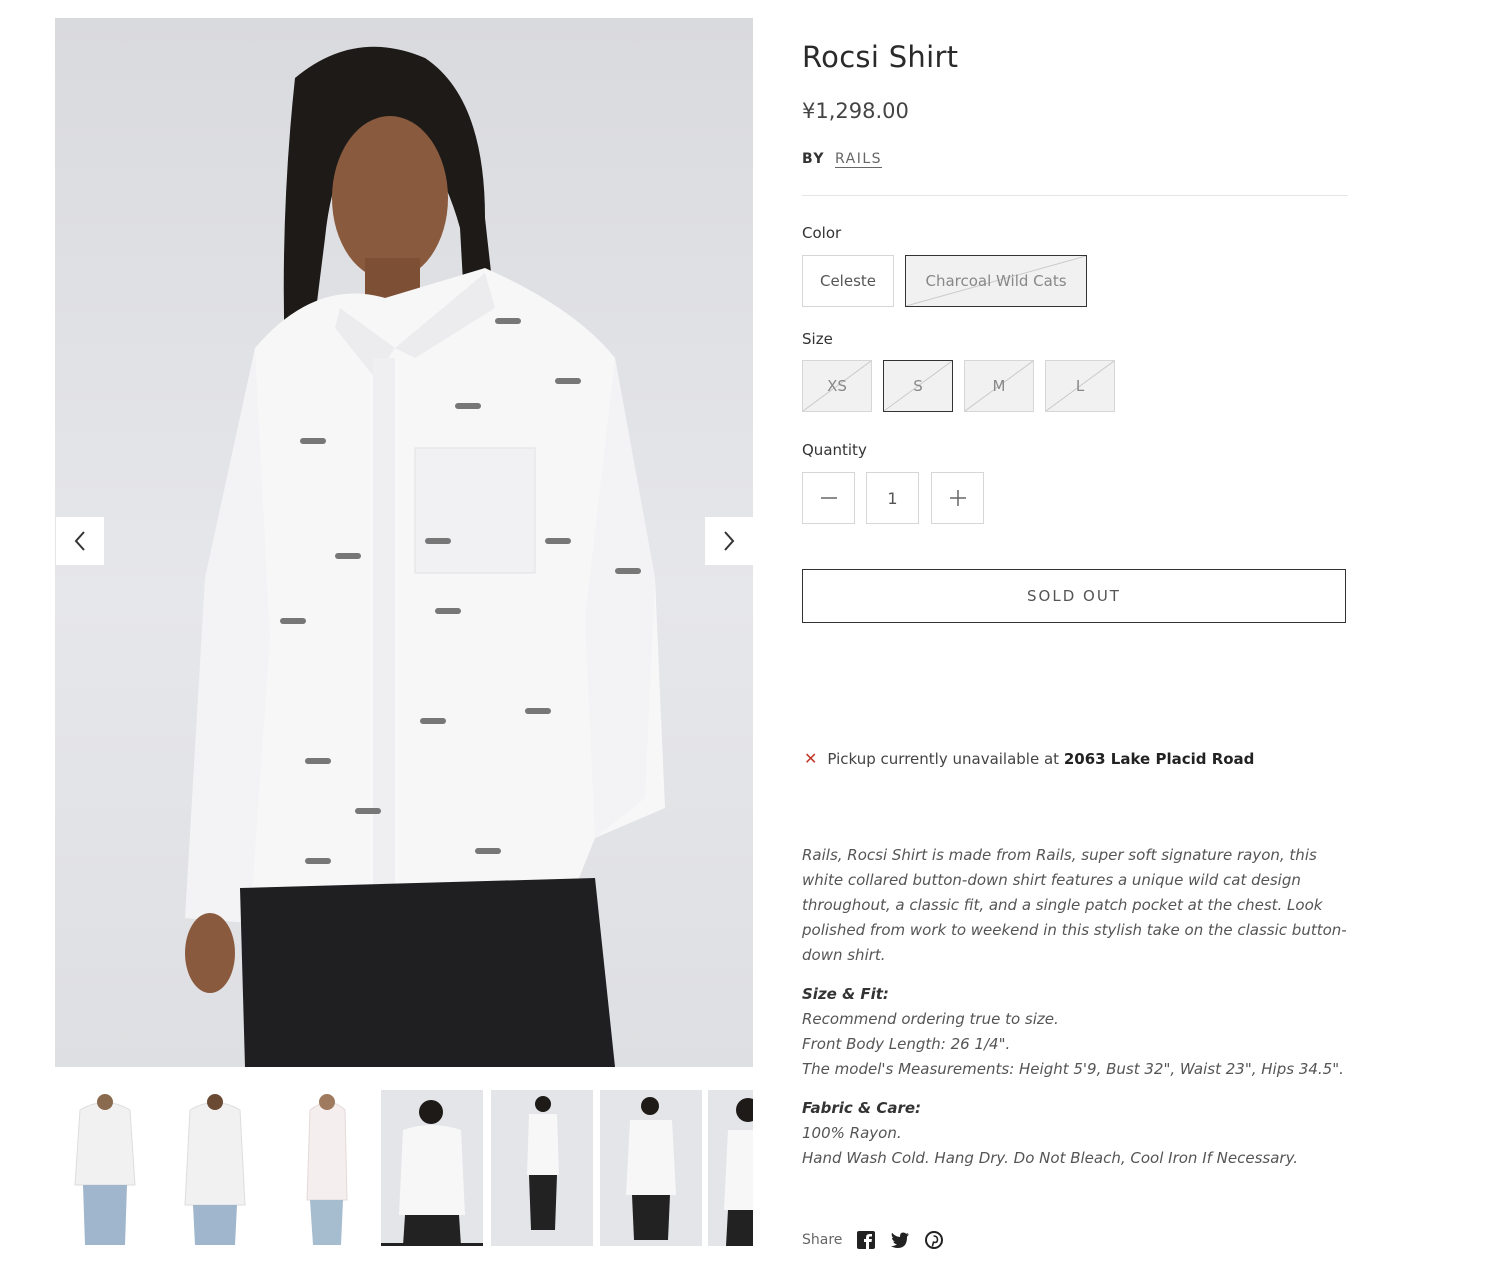  I want to click on twitter-icon, so click(900, 1240).